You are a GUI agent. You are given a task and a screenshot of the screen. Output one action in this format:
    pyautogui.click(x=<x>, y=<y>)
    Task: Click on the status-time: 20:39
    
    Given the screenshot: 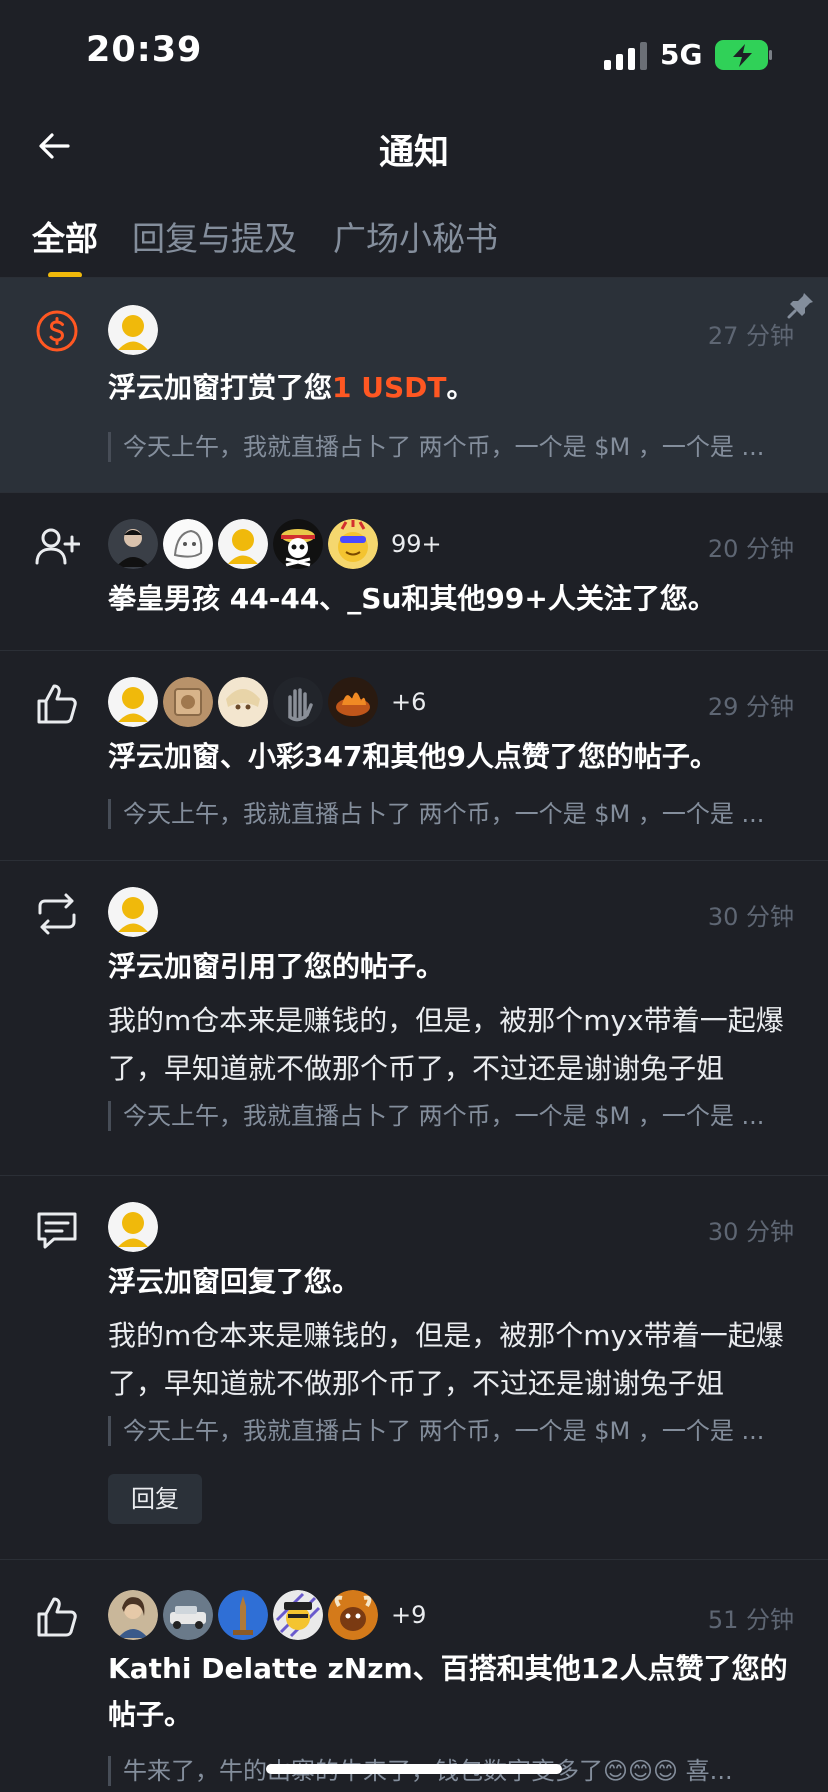 What is the action you would take?
    pyautogui.click(x=144, y=50)
    